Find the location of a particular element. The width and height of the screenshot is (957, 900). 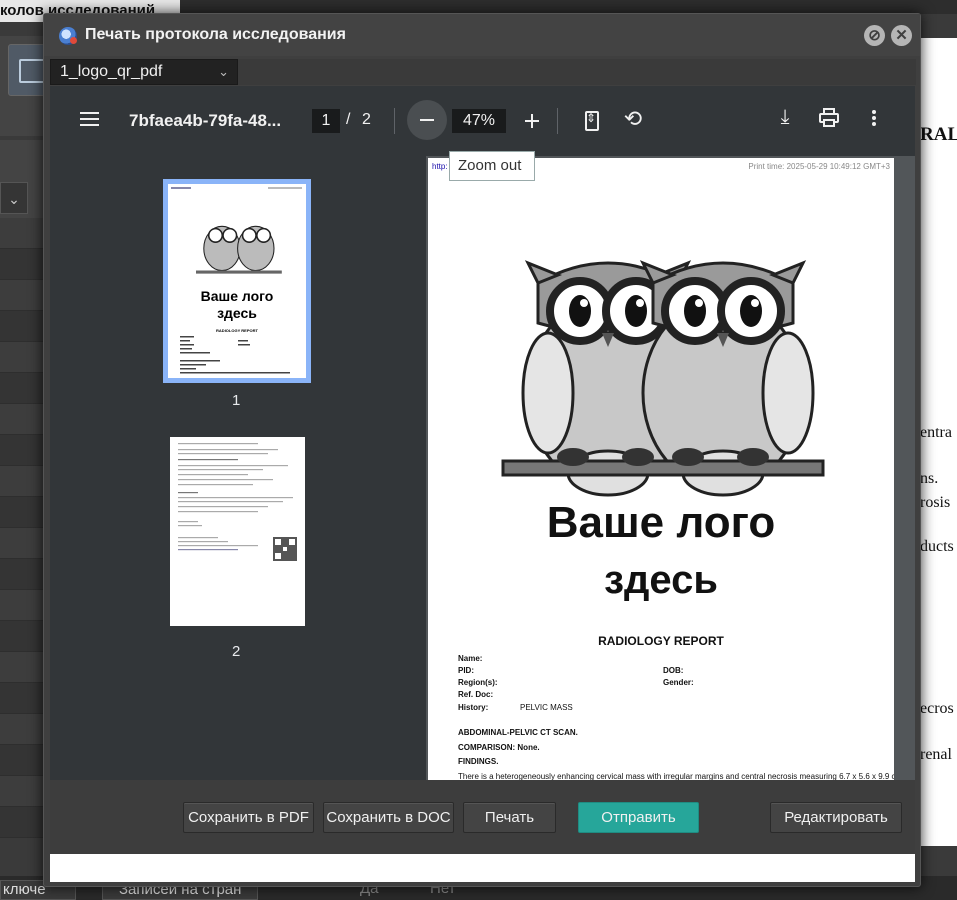

zoom-out-button is located at coordinates (427, 120).